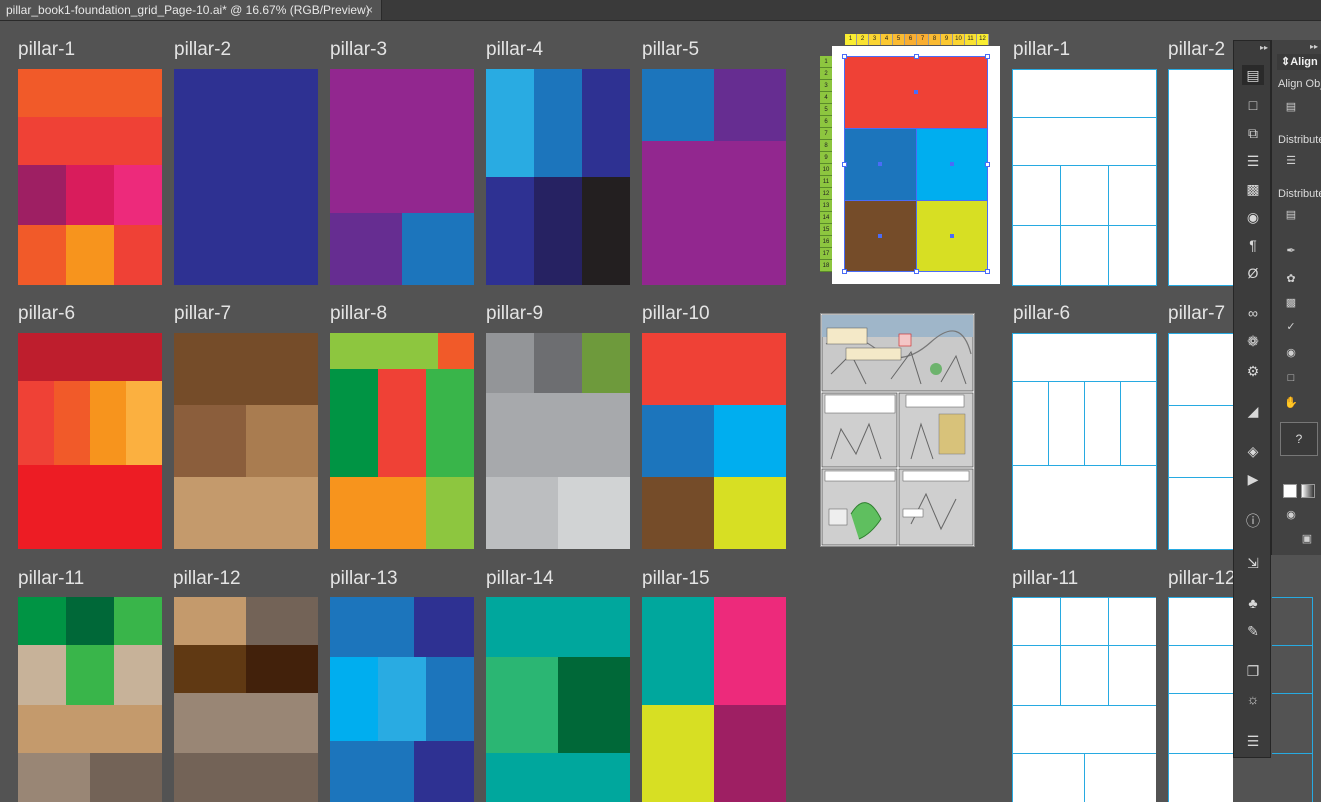 This screenshot has width=1321, height=802. Describe the element at coordinates (1291, 215) in the screenshot. I see `distribute-spacing-button: ▤` at that location.